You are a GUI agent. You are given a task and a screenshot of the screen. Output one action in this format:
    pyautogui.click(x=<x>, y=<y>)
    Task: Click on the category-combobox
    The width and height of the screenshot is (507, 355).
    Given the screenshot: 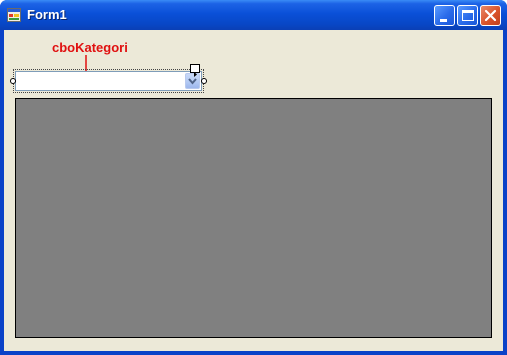 What is the action you would take?
    pyautogui.click(x=108, y=81)
    